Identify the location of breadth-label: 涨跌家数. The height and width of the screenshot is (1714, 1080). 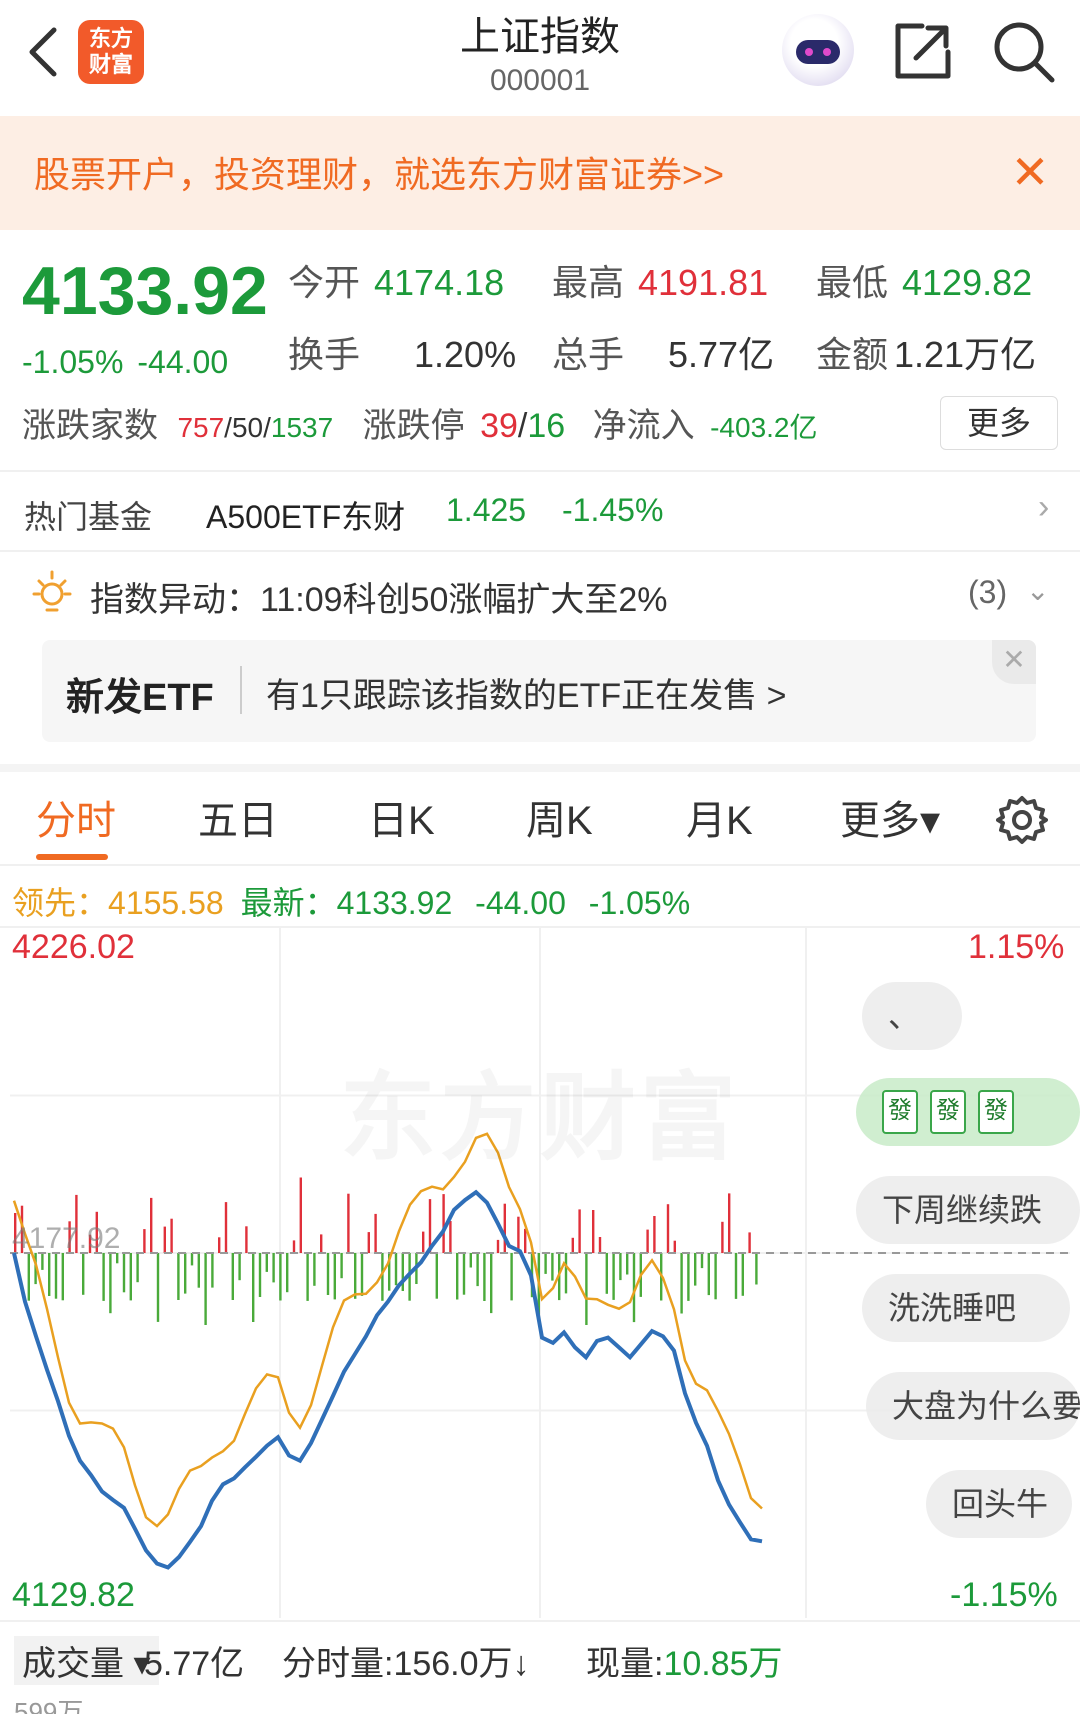
(90, 426).